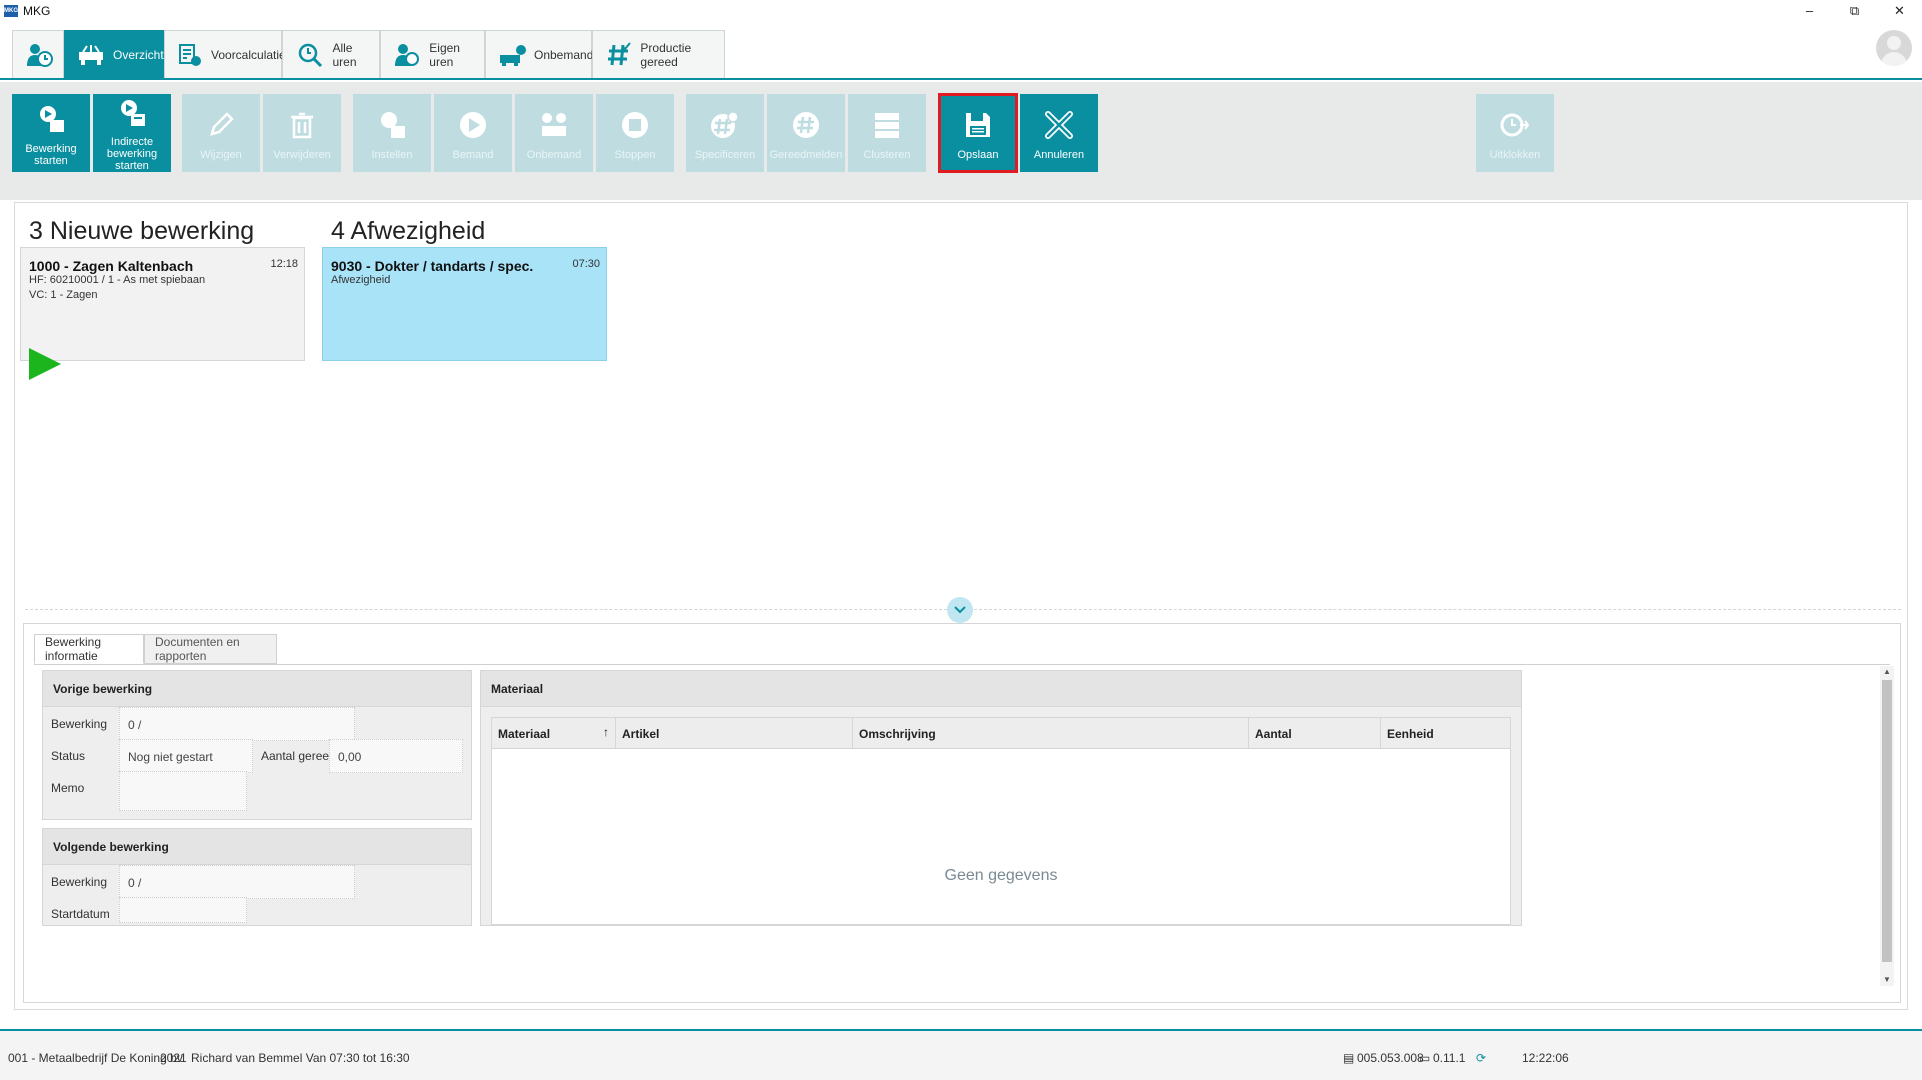  I want to click on tab-label: Overzicht, so click(138, 54).